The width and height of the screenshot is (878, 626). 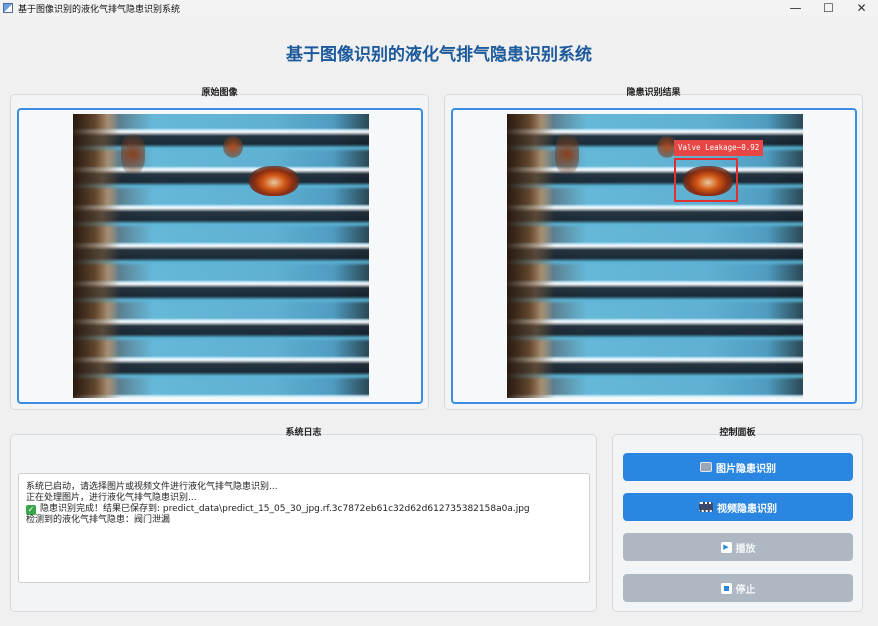 What do you see at coordinates (737, 433) in the screenshot?
I see `control-panel-title: 控制面板` at bounding box center [737, 433].